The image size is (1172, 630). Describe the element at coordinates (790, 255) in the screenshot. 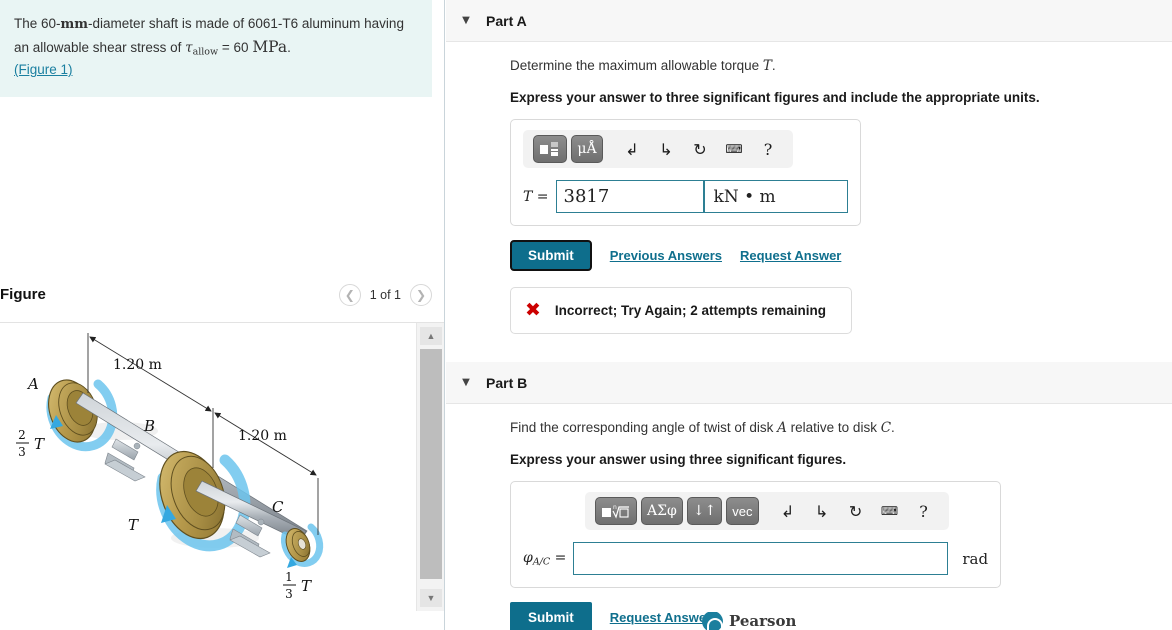

I see `part-a-request-answer-link: Request Answer` at that location.